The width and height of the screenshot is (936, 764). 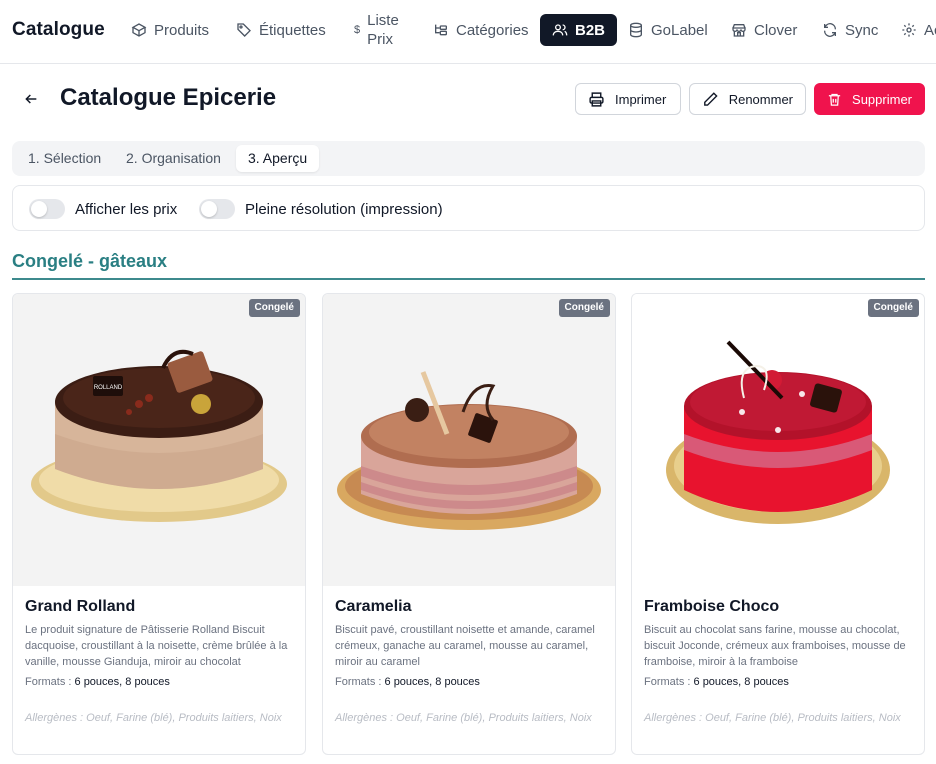 I want to click on nav-item-label: Sync, so click(x=862, y=30).